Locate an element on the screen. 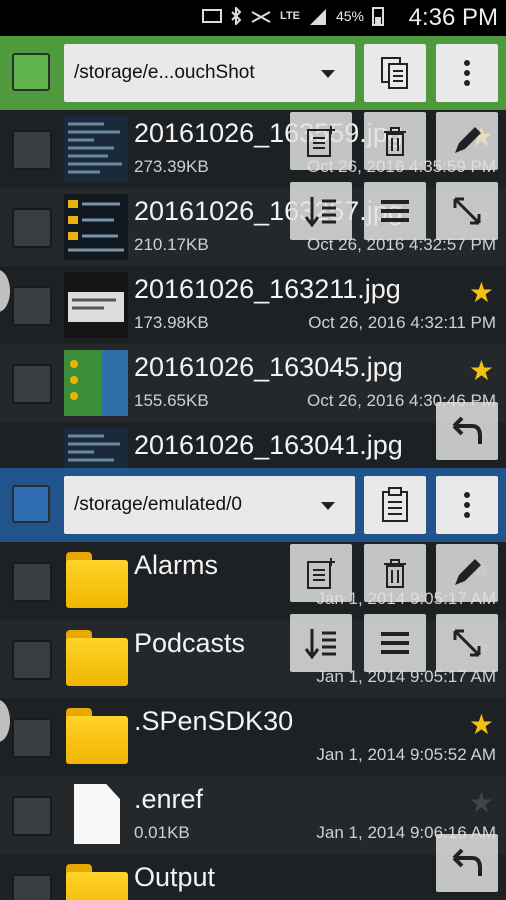 This screenshot has height=900, width=506. cast-icon is located at coordinates (212, 16).